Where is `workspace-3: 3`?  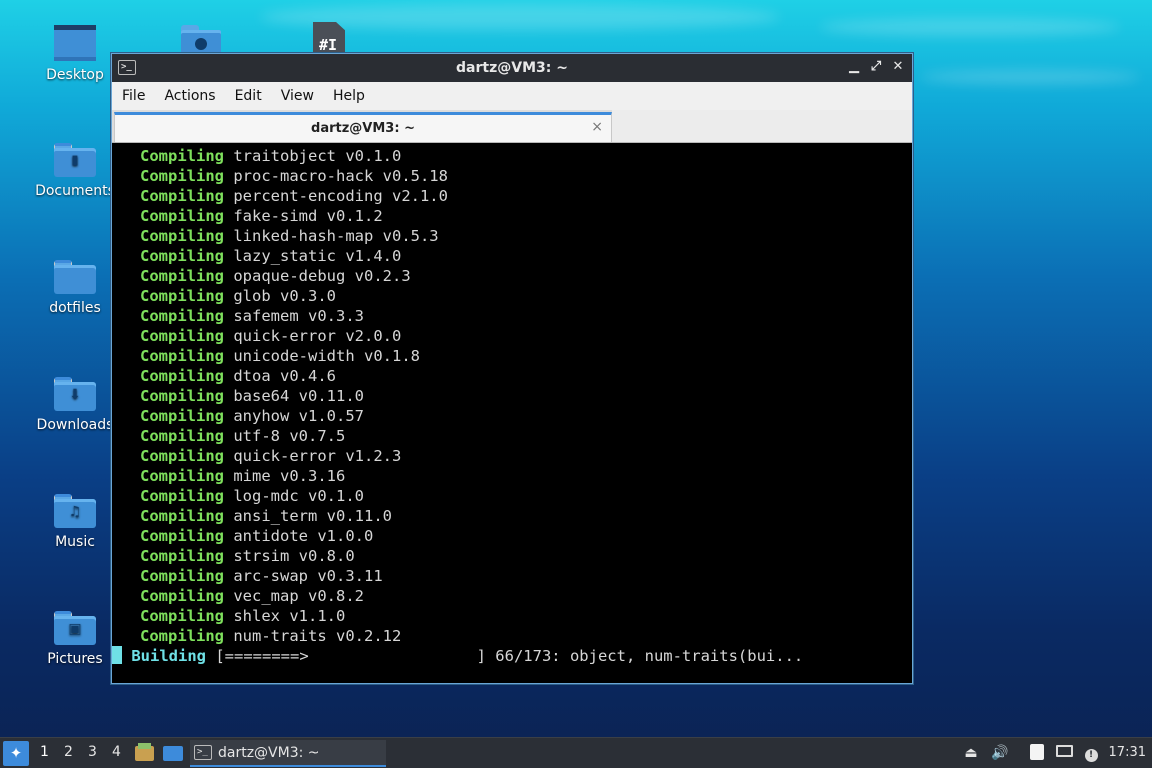
workspace-3: 3 is located at coordinates (92, 752).